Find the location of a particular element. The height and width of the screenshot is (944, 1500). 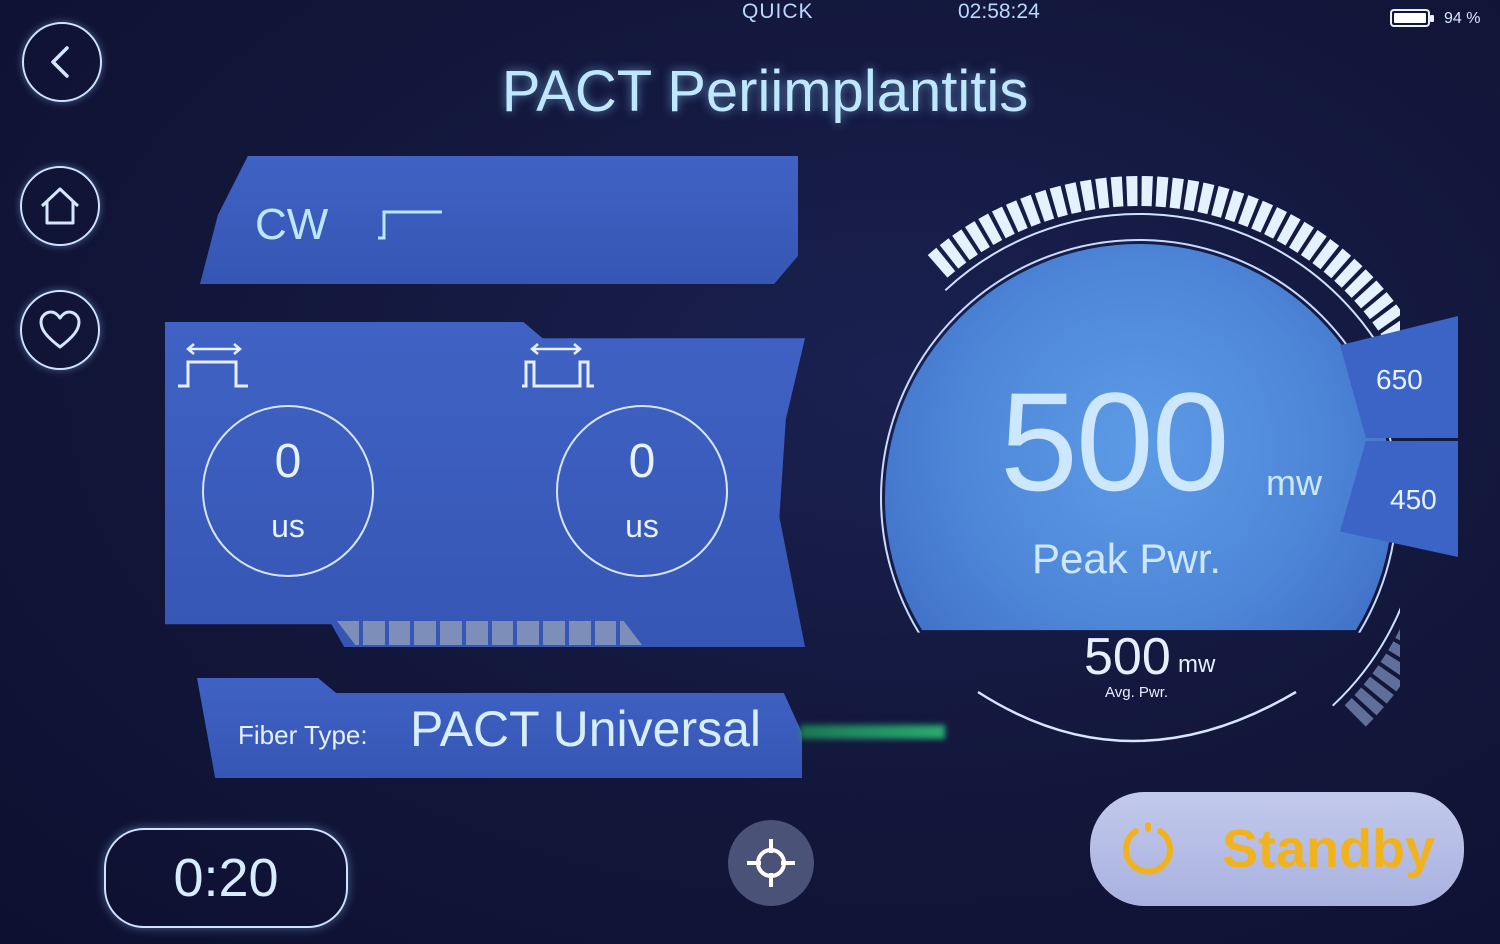

pulse-interval-icon is located at coordinates (558, 365).